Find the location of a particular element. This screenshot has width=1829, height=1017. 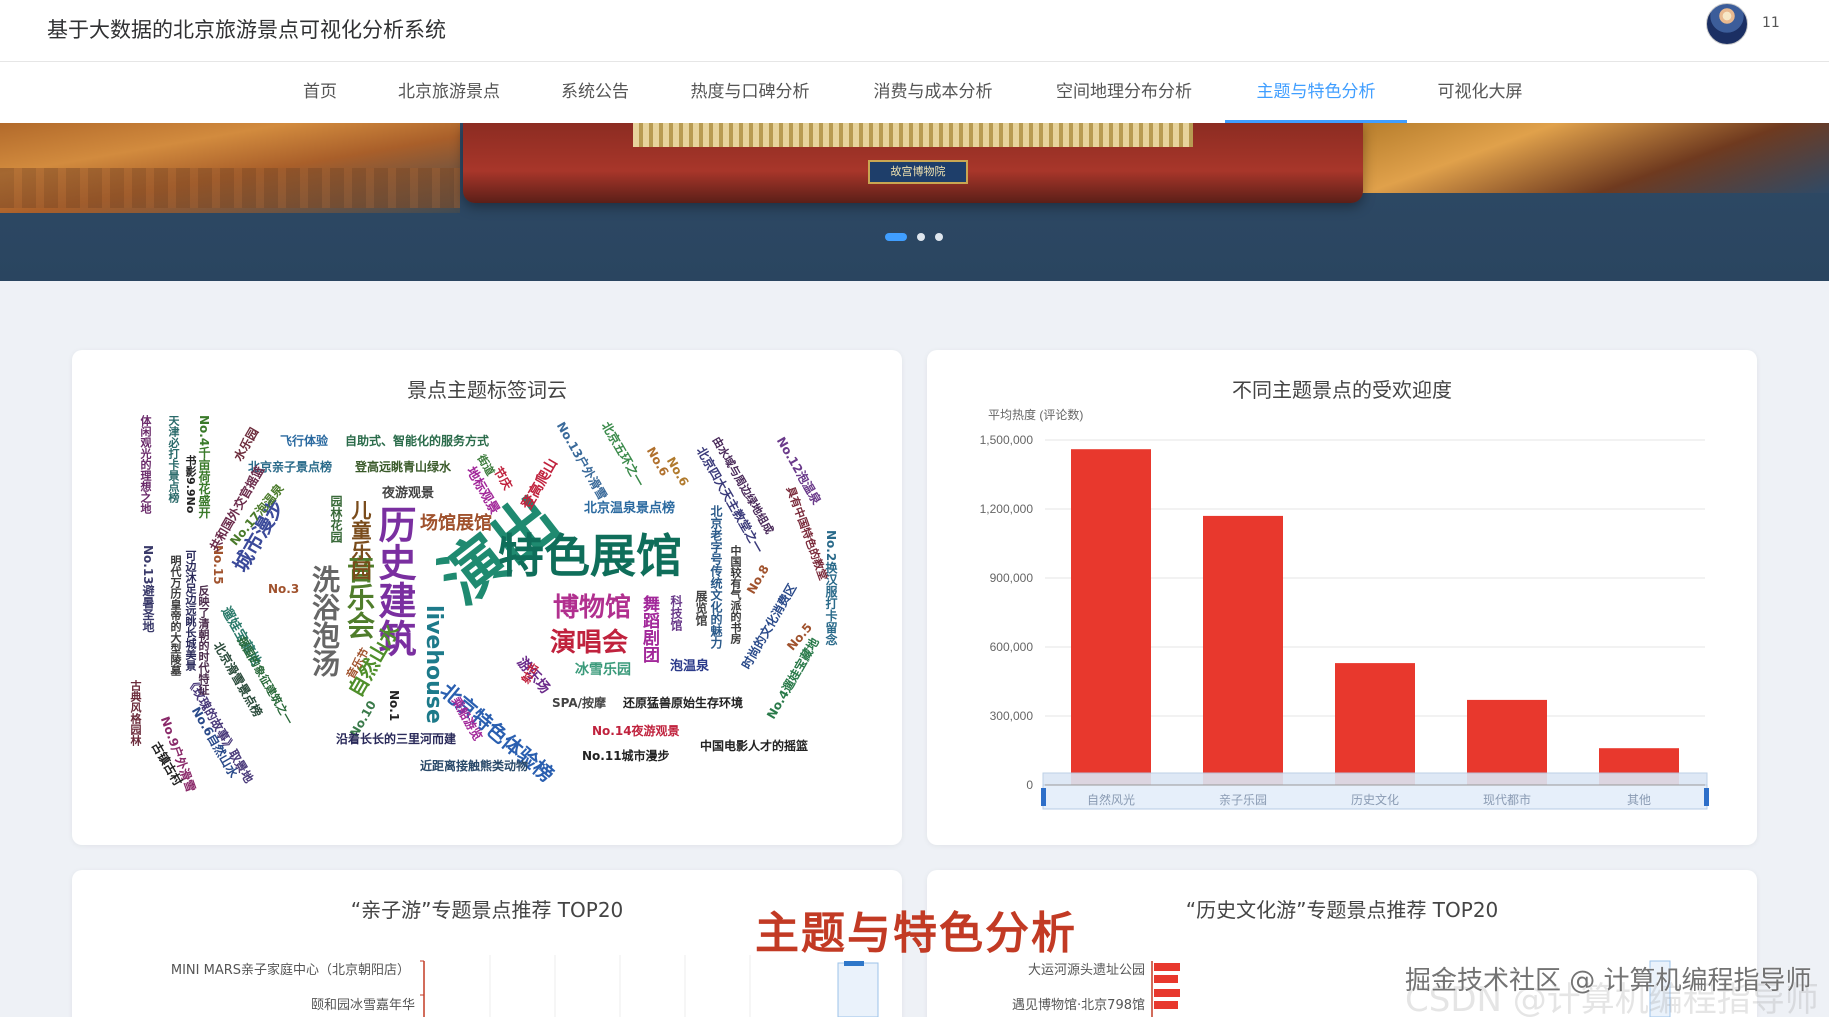

word: 冰雪乐园 is located at coordinates (603, 670).